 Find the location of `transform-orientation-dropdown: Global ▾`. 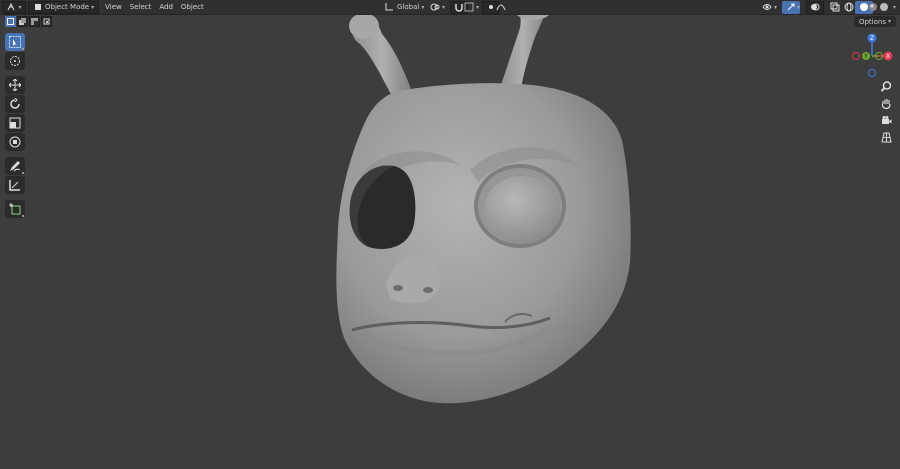

transform-orientation-dropdown: Global ▾ is located at coordinates (404, 7).